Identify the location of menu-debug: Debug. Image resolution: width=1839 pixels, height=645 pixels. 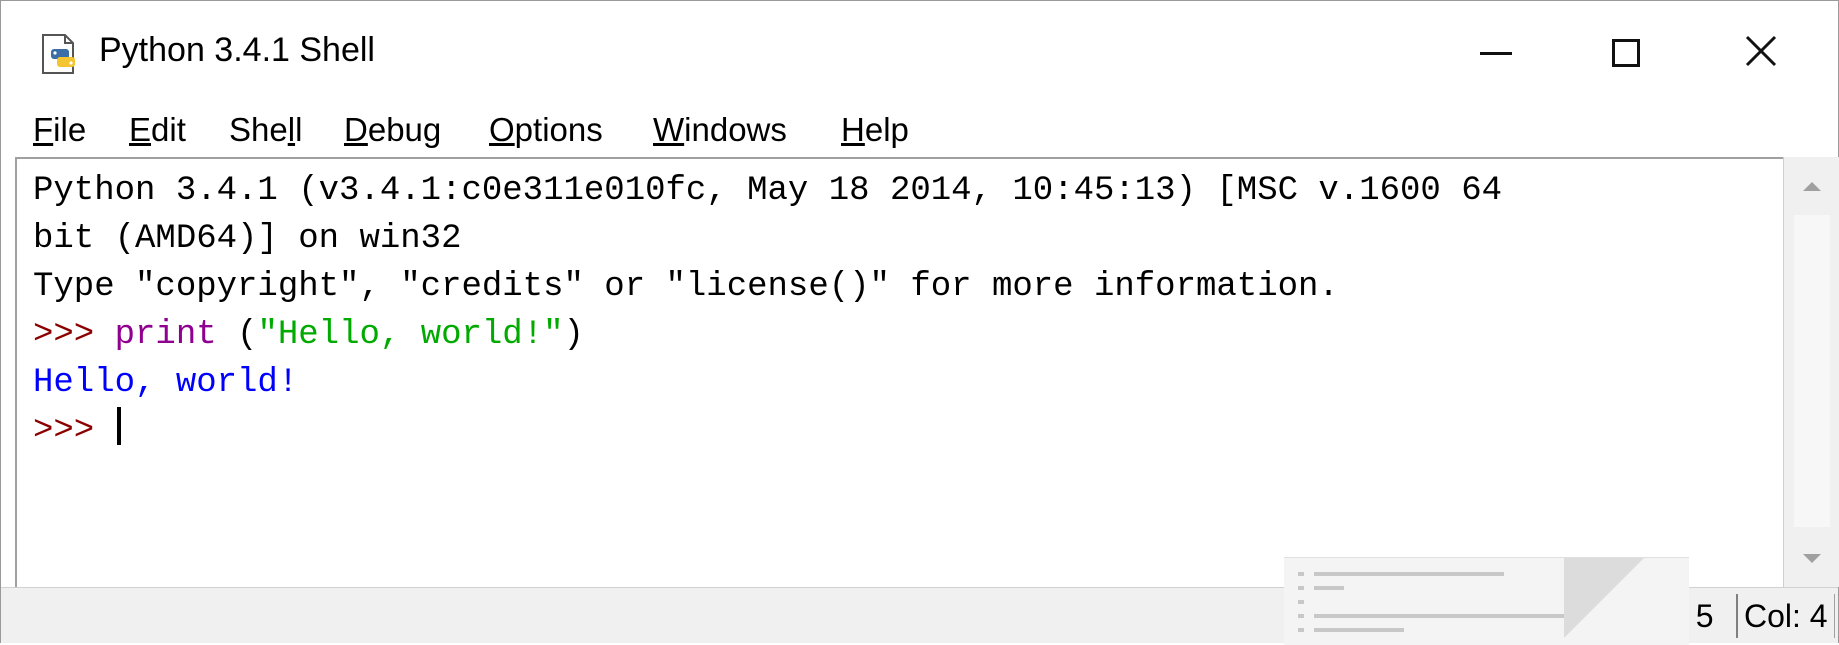
(392, 132).